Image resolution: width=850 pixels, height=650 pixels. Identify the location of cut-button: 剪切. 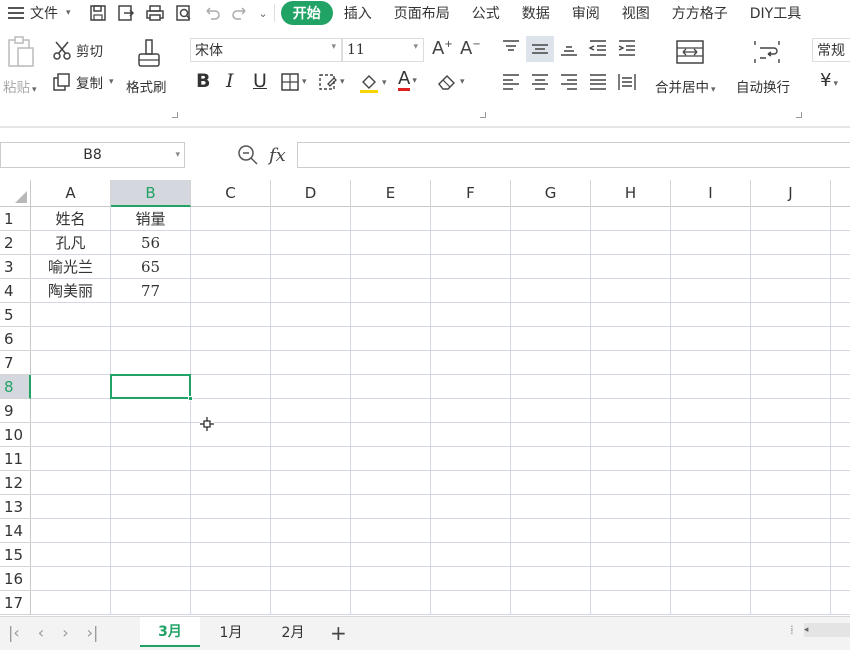
(77, 50).